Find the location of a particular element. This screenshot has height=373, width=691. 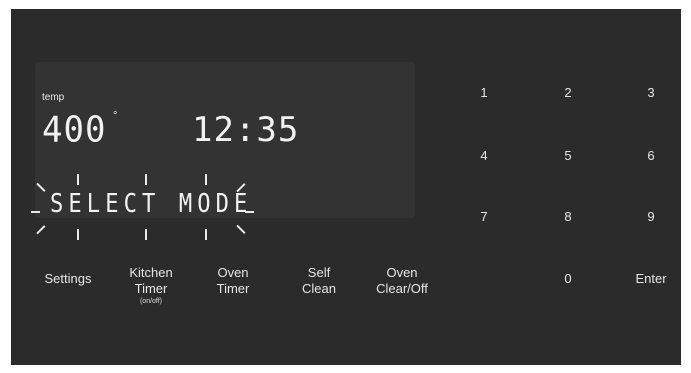

oven-timer-button: Oven Timer is located at coordinates (233, 281).